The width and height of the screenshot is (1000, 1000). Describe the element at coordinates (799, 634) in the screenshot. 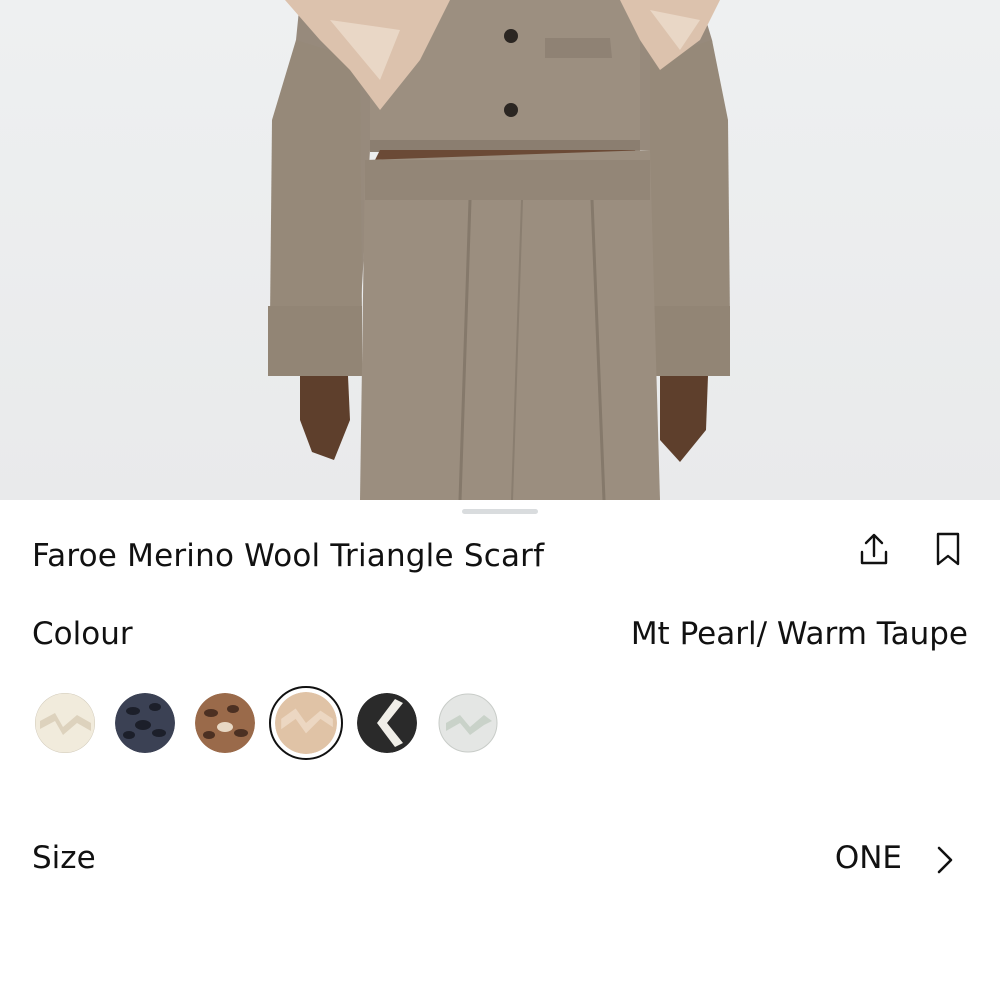

I see `selected-colour-value: Mt Pearl/ Warm Taupe` at that location.